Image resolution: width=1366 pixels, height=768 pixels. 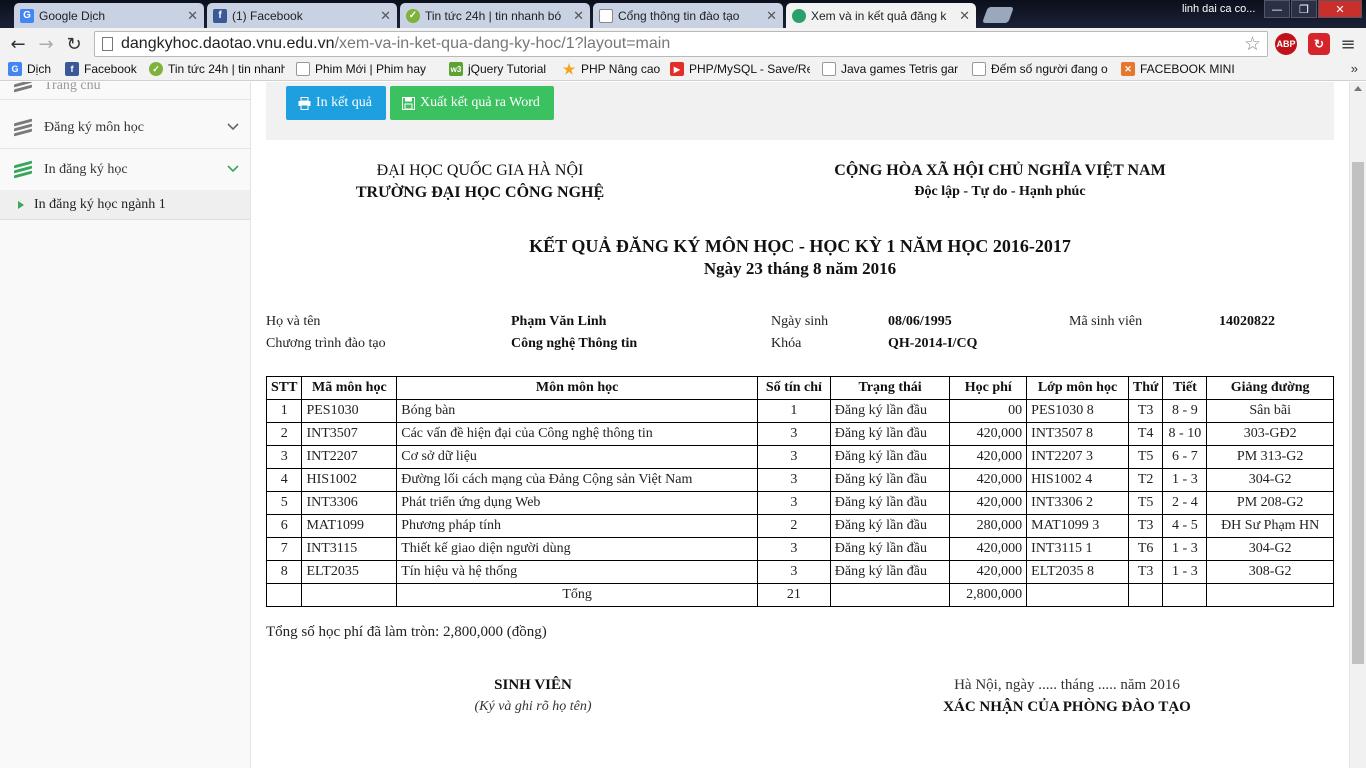 What do you see at coordinates (1277, 9) in the screenshot?
I see `minimize-button: —` at bounding box center [1277, 9].